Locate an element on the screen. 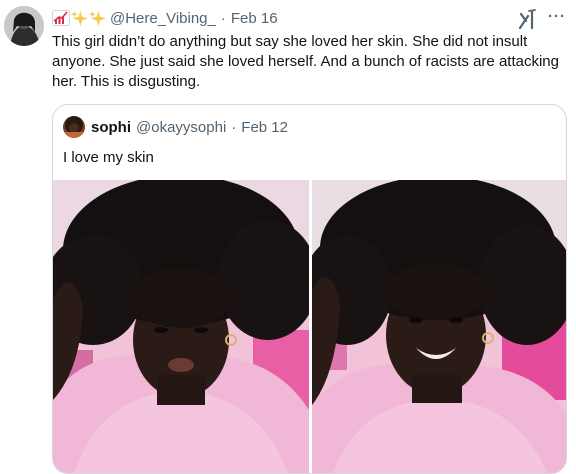 The width and height of the screenshot is (576, 474). author-handle: @Here_Vibing_ is located at coordinates (163, 18).